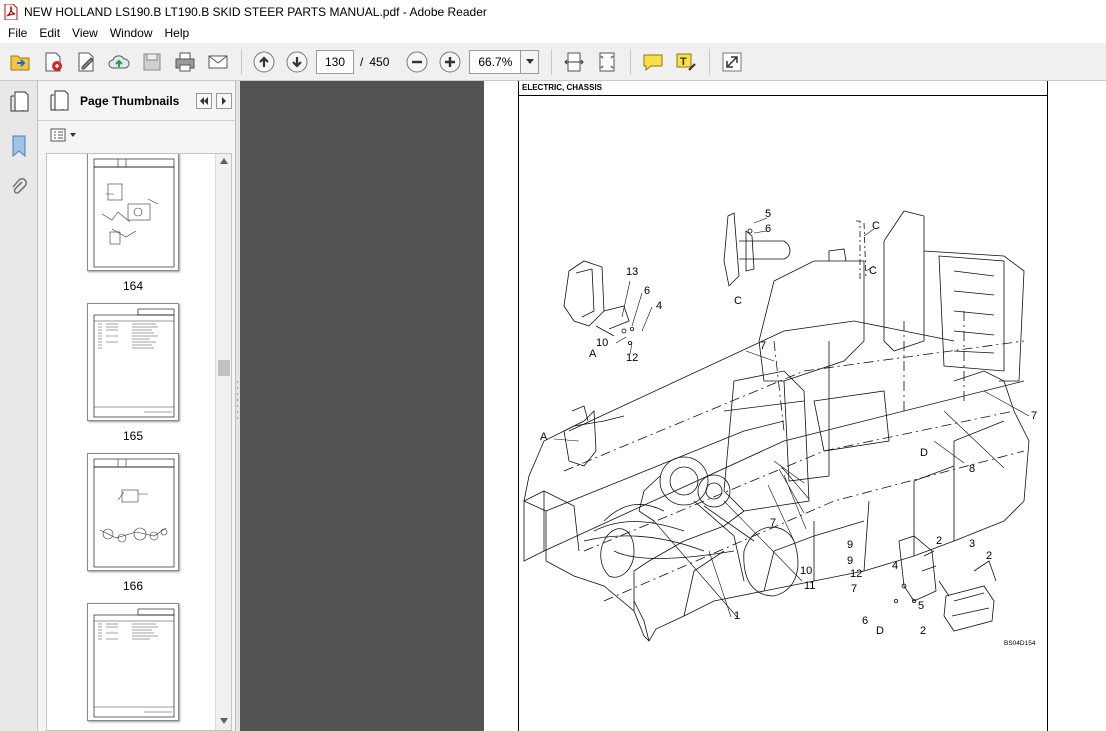  I want to click on expand-button, so click(732, 62).